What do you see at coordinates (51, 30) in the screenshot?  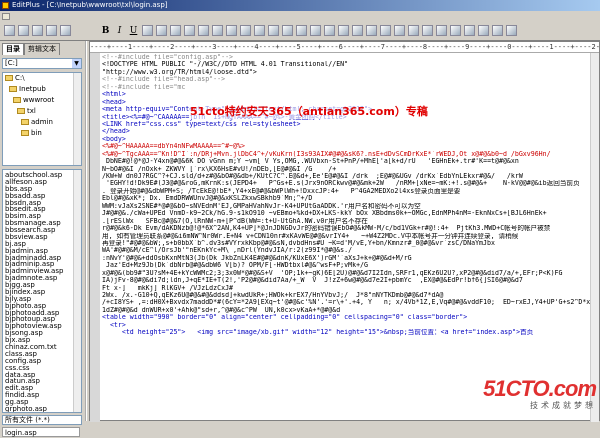 I see `save-all-icon` at bounding box center [51, 30].